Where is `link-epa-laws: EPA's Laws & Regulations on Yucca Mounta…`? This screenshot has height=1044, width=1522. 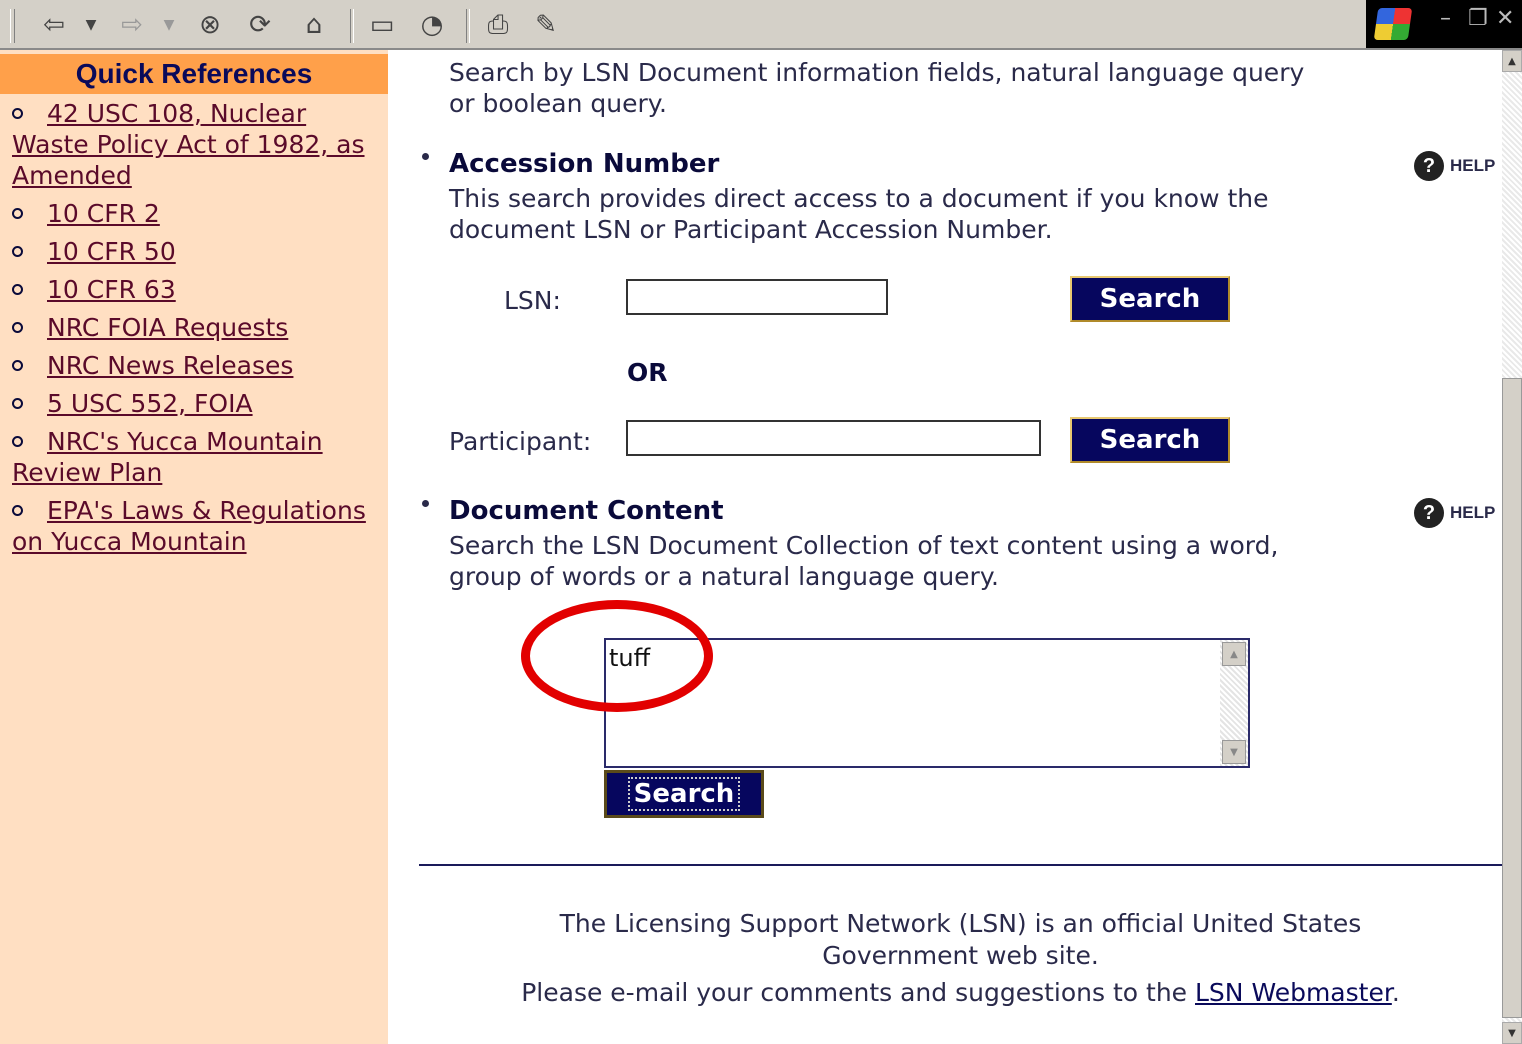
link-epa-laws: EPA's Laws & Regulations on Yucca Mounta… is located at coordinates (189, 526).